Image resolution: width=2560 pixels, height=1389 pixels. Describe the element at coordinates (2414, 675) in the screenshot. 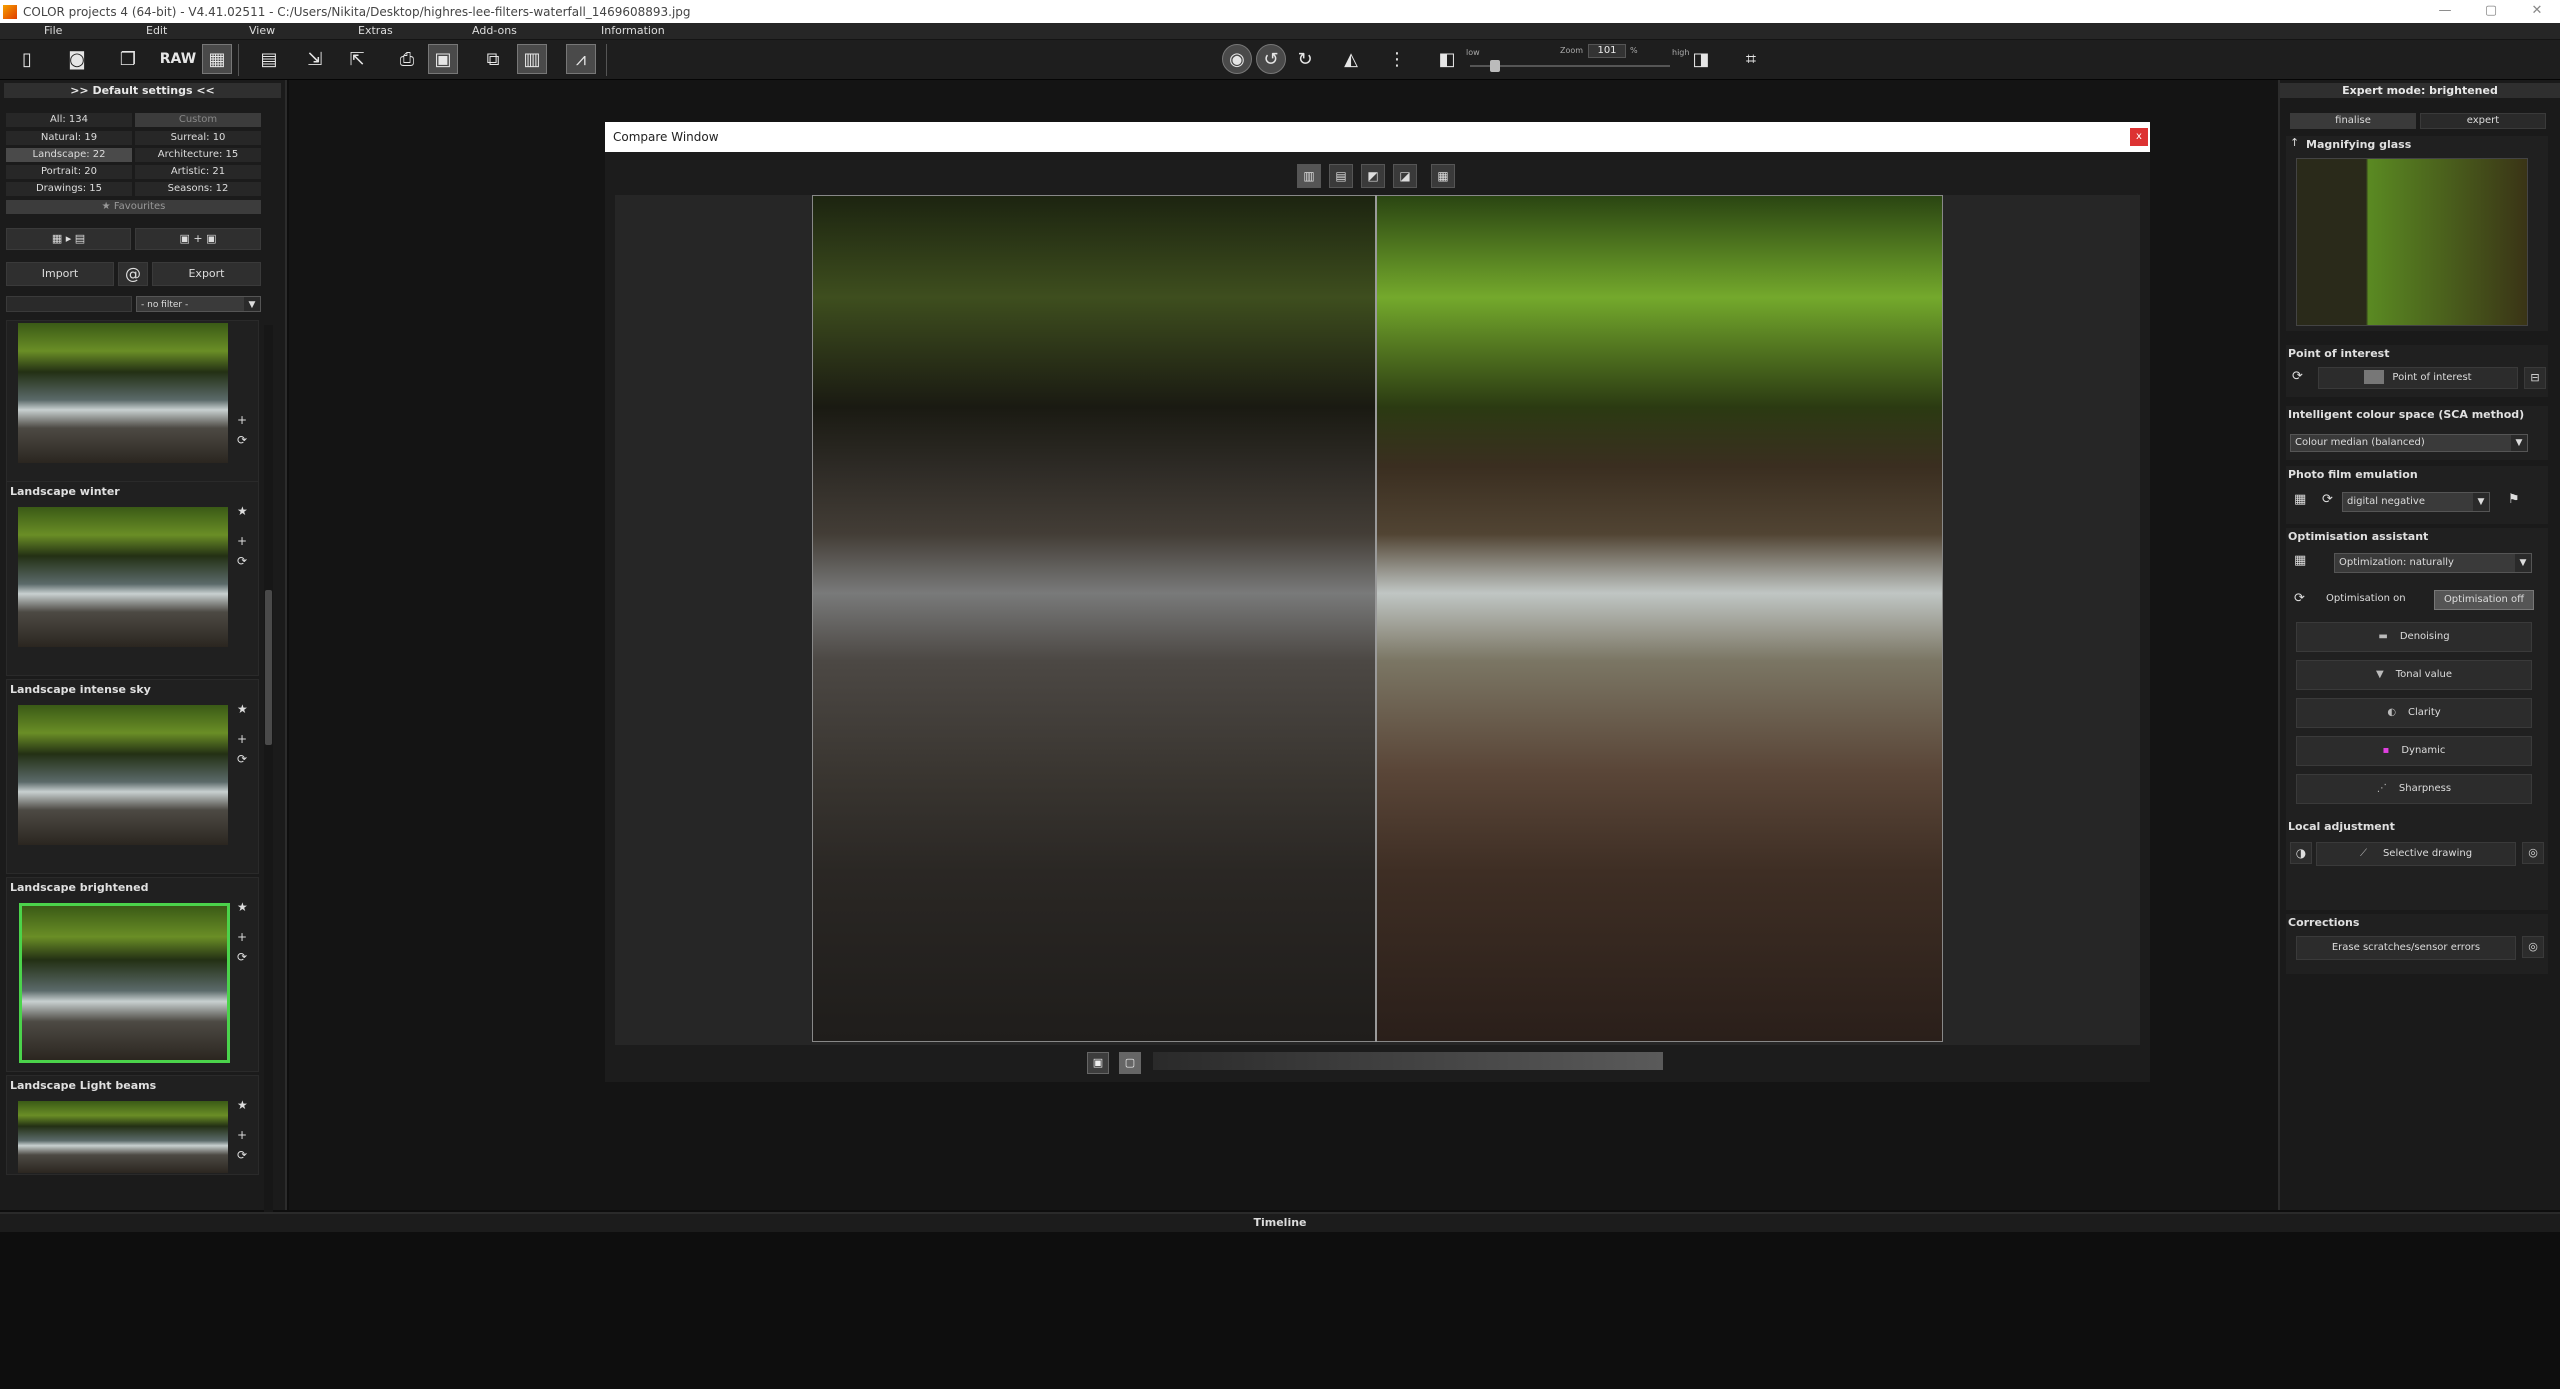

I see `tonal-value-button: ▼ Tonal value` at that location.